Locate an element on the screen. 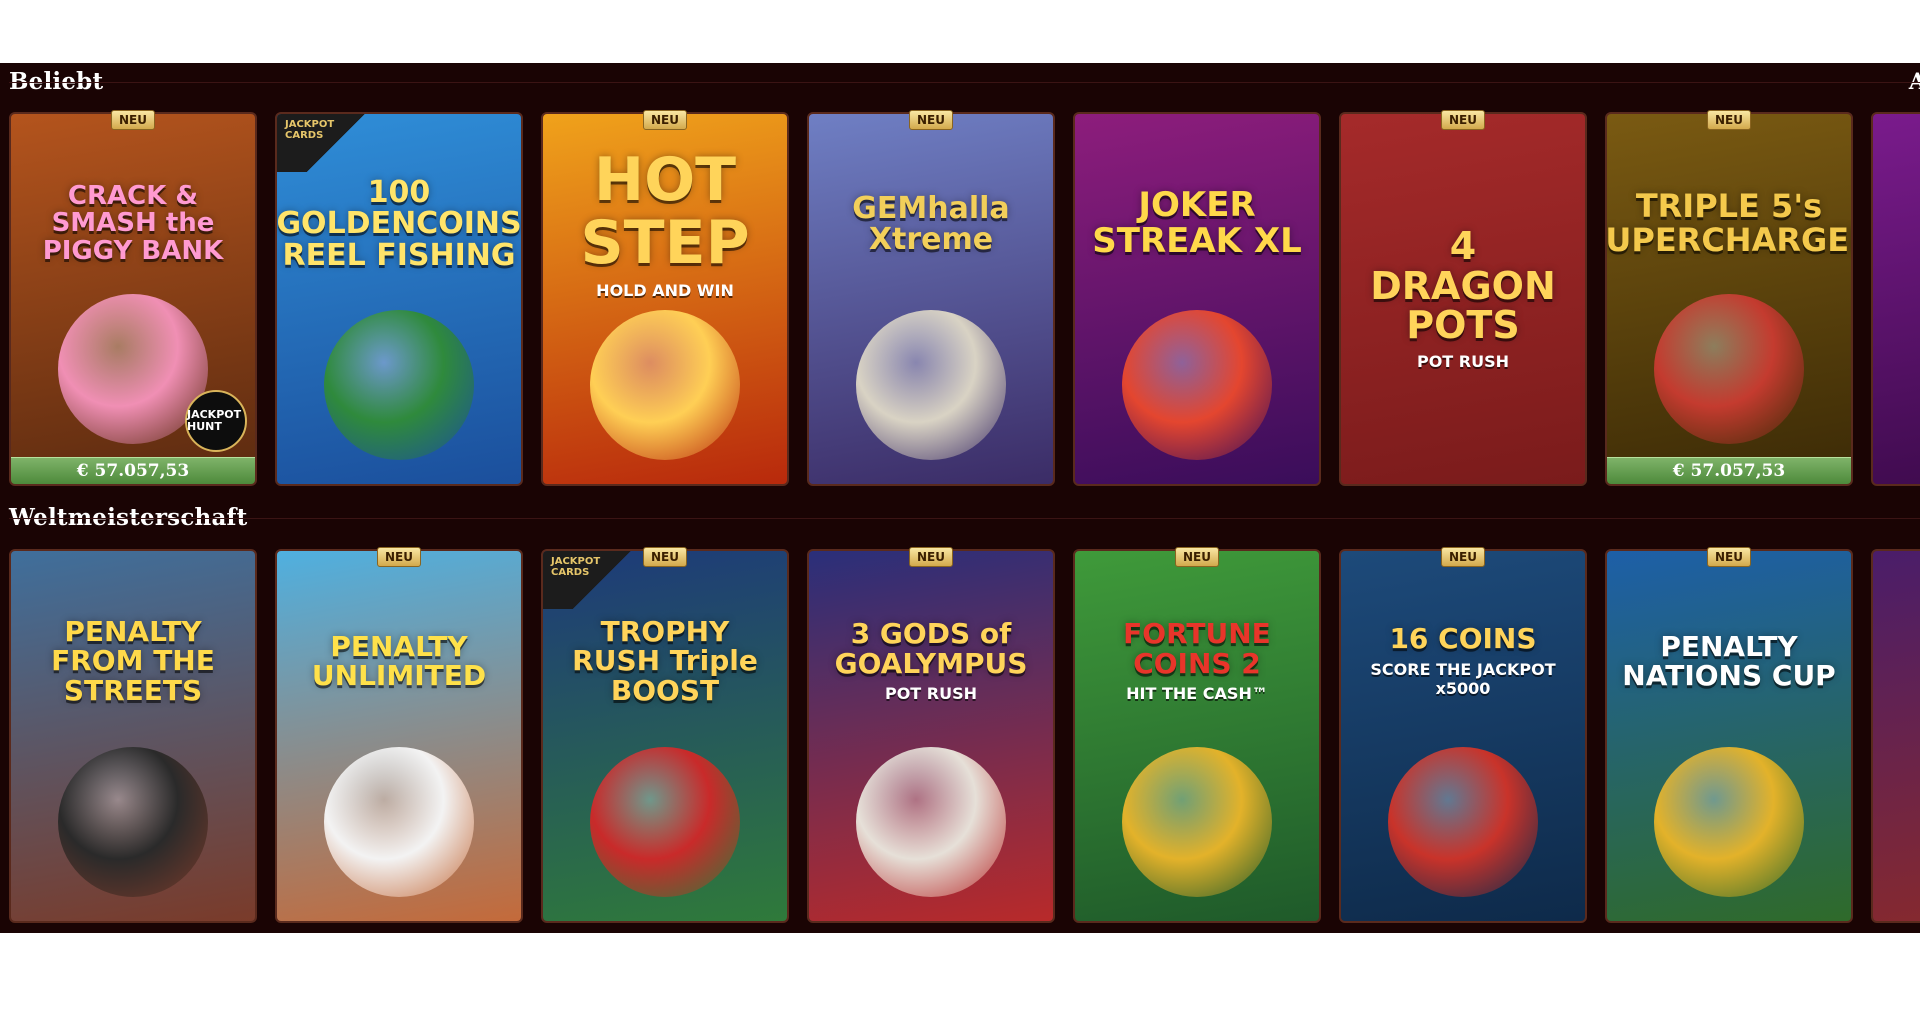 The image size is (1920, 1020). game-tile: PENALTY FROM THE STREETS is located at coordinates (133, 736).